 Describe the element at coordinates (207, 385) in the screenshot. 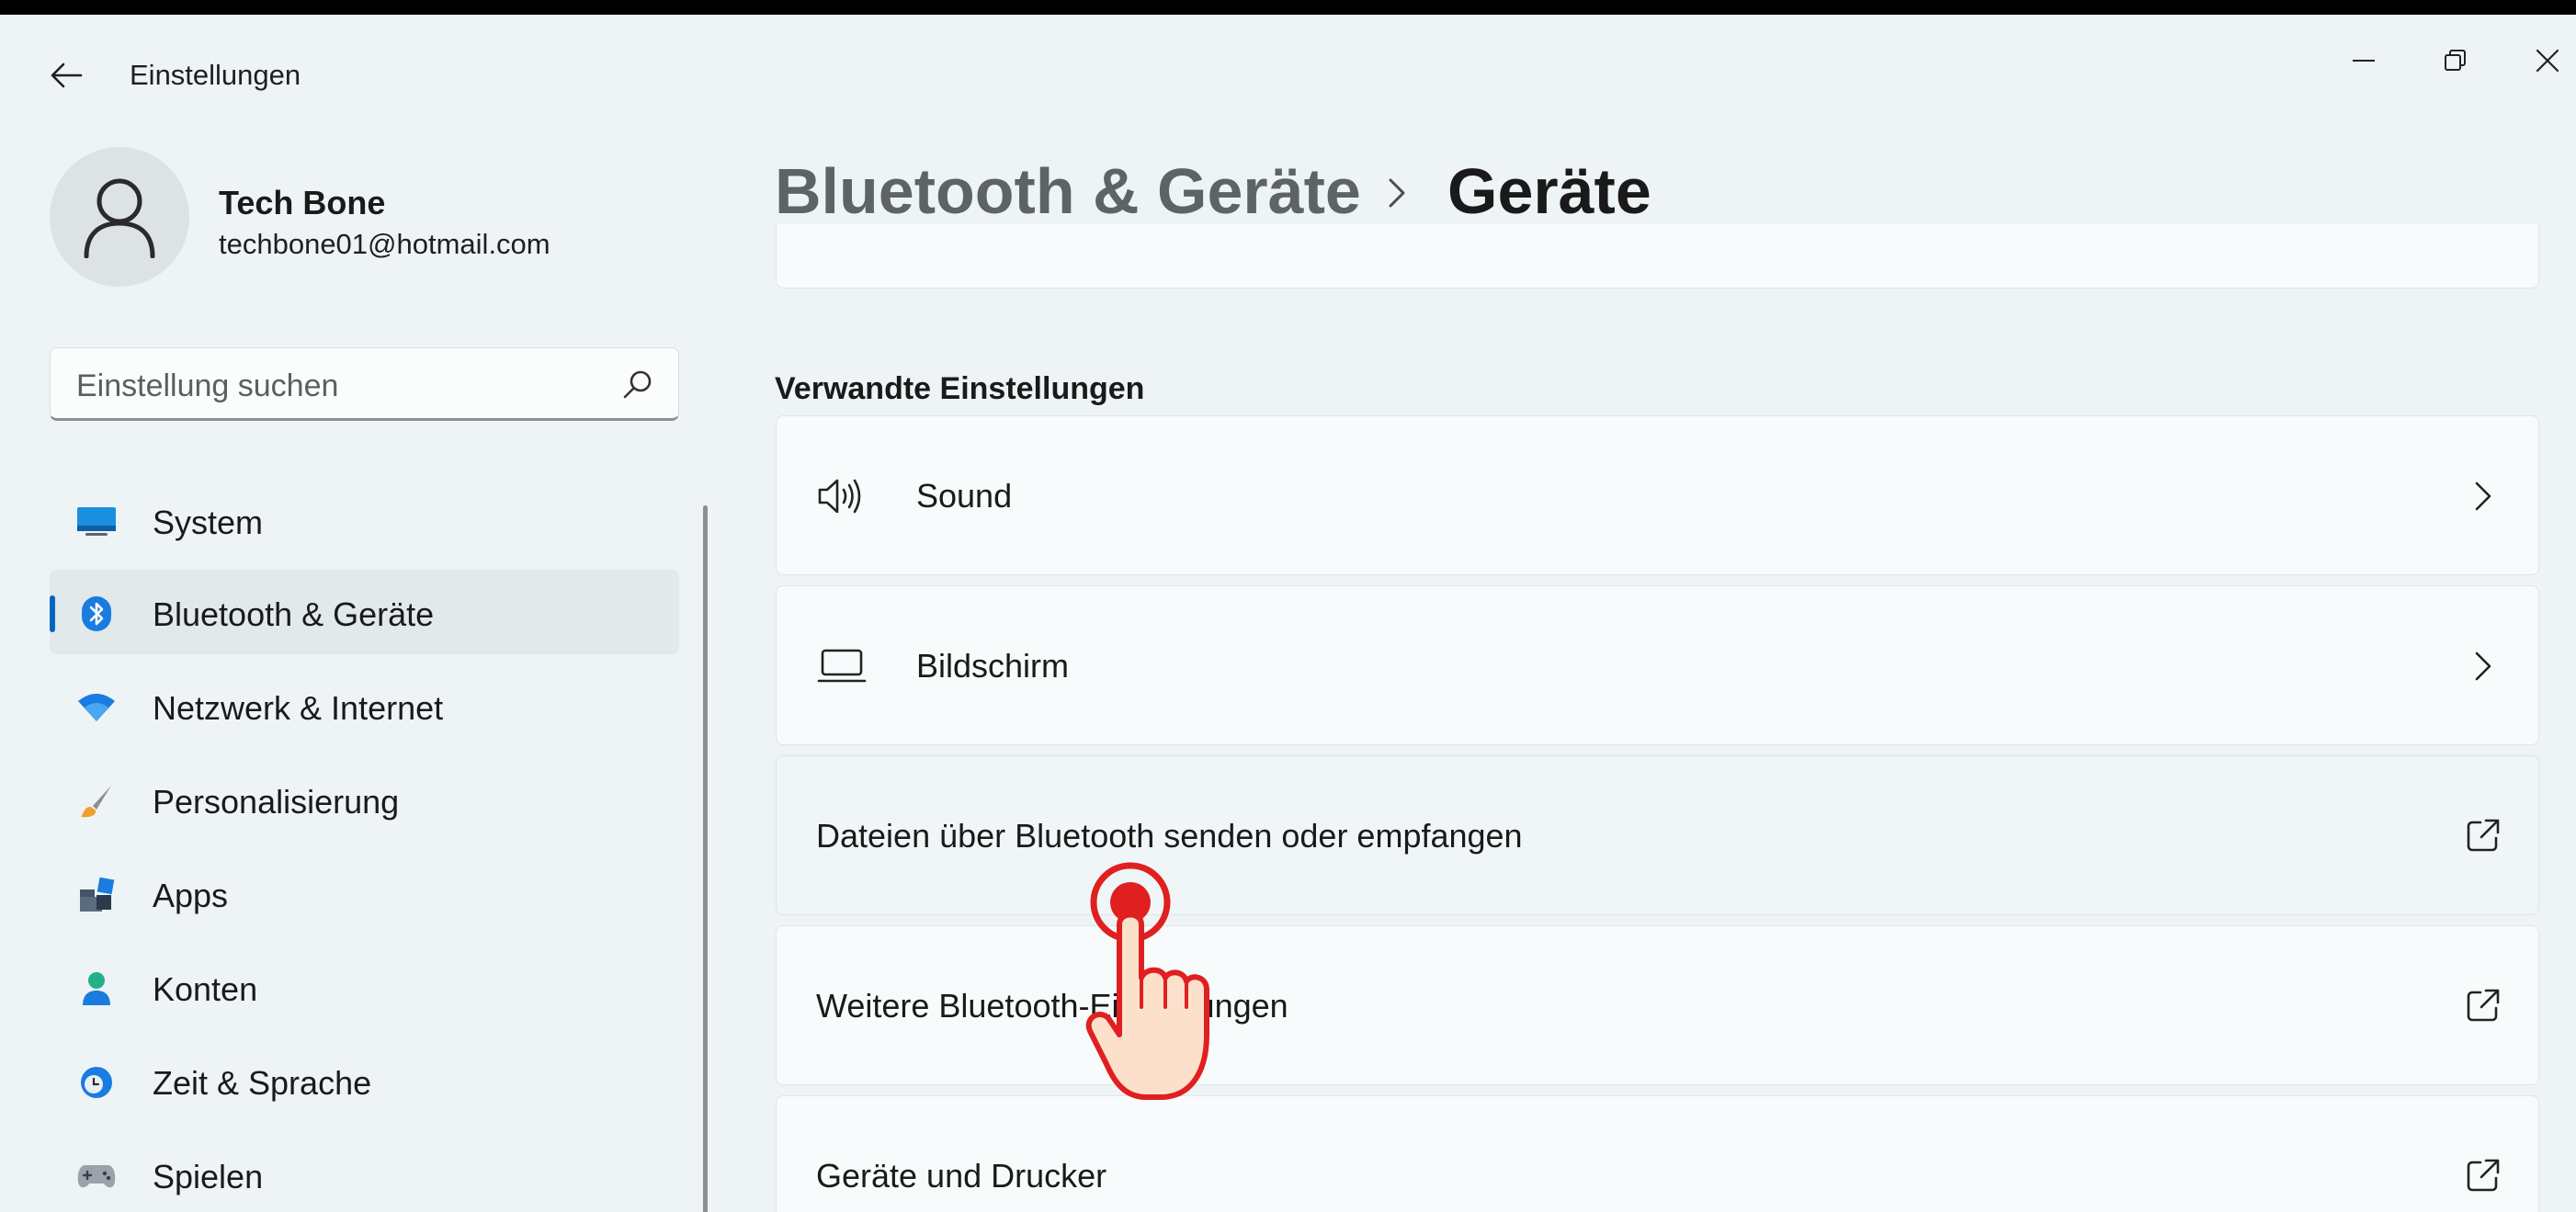

I see `search-placeholder: Einstellung suchen` at that location.